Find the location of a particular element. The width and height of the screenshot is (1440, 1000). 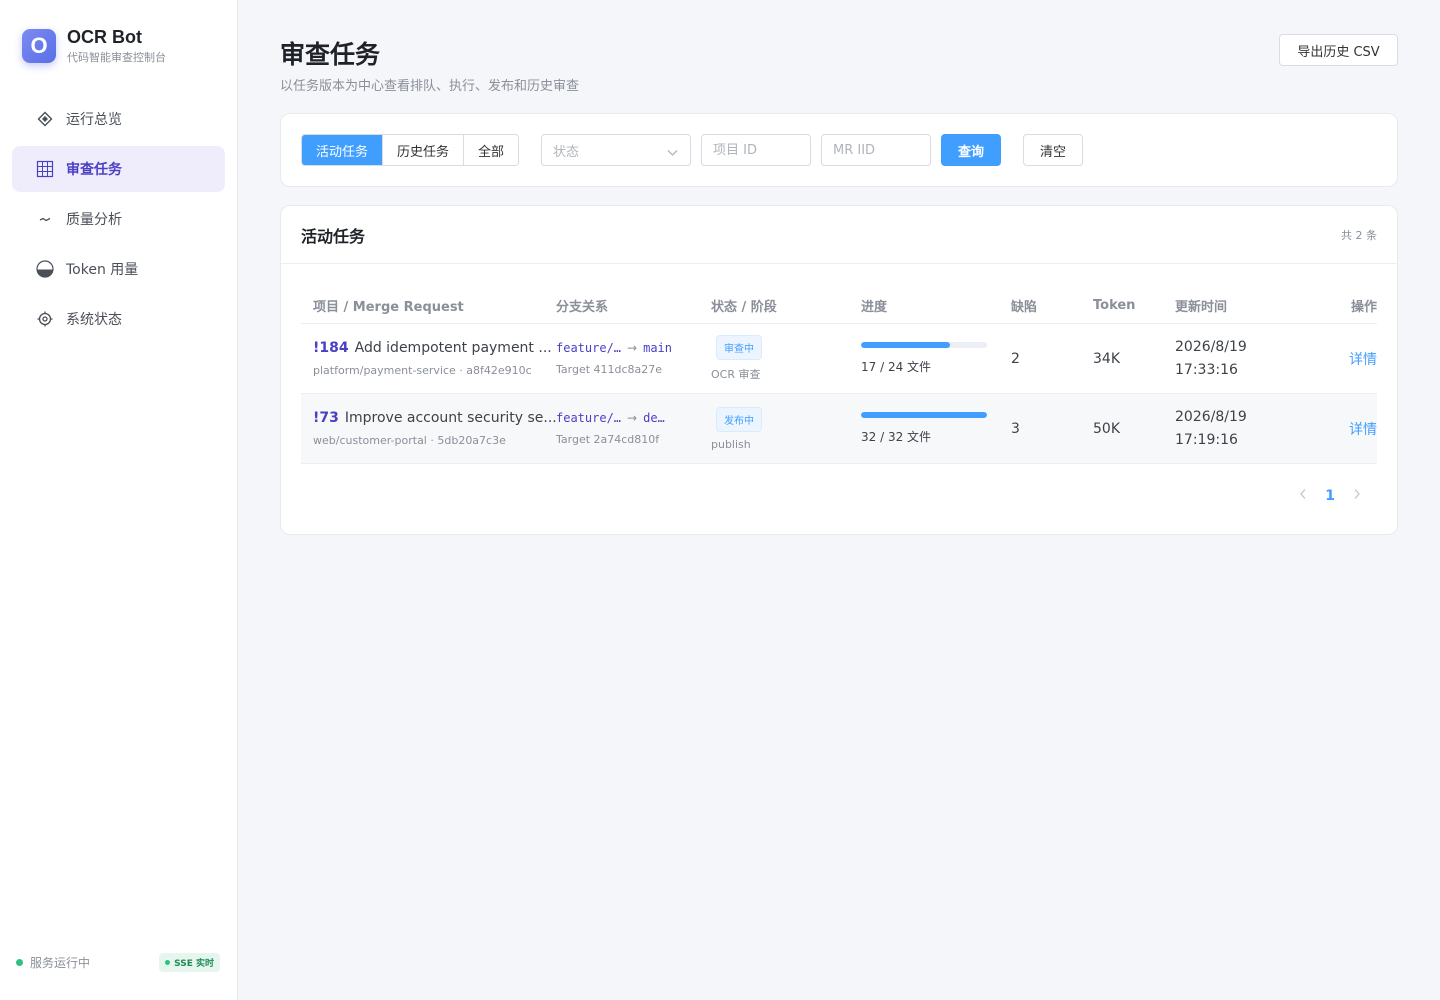

sidebar-item-label: 系统状态 is located at coordinates (94, 320).